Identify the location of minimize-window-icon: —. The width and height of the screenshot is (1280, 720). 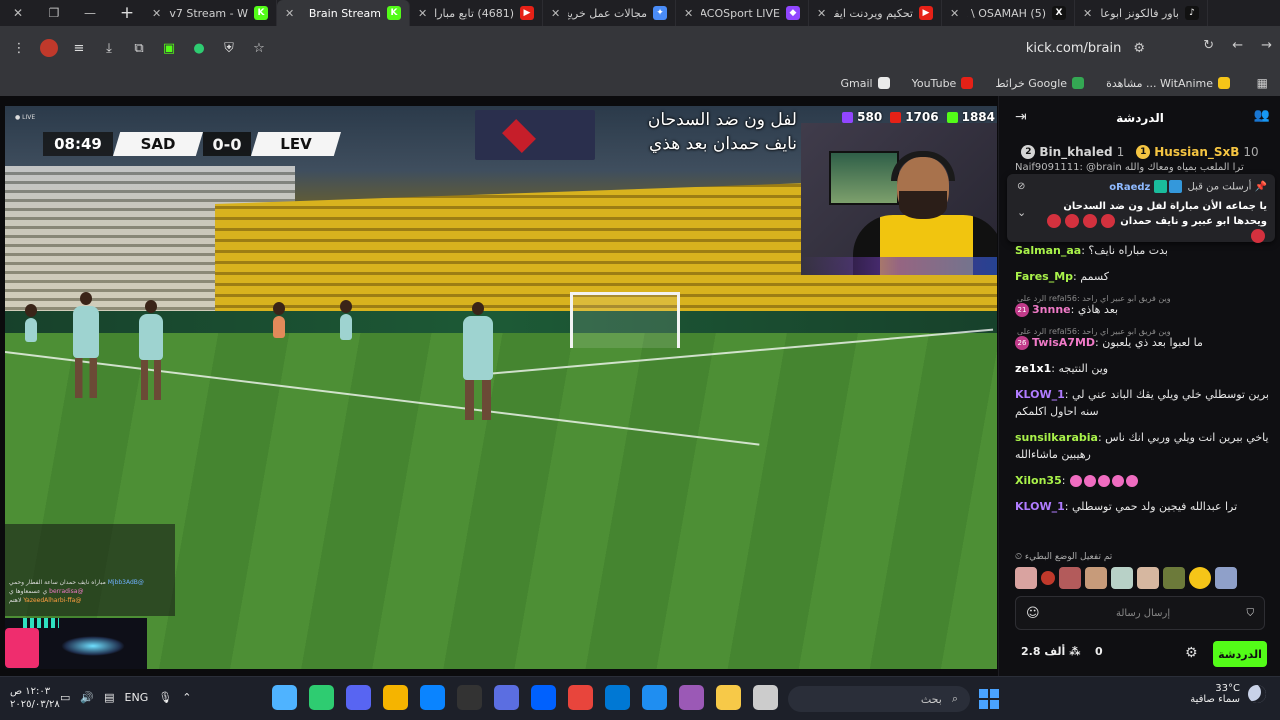
(90, 13).